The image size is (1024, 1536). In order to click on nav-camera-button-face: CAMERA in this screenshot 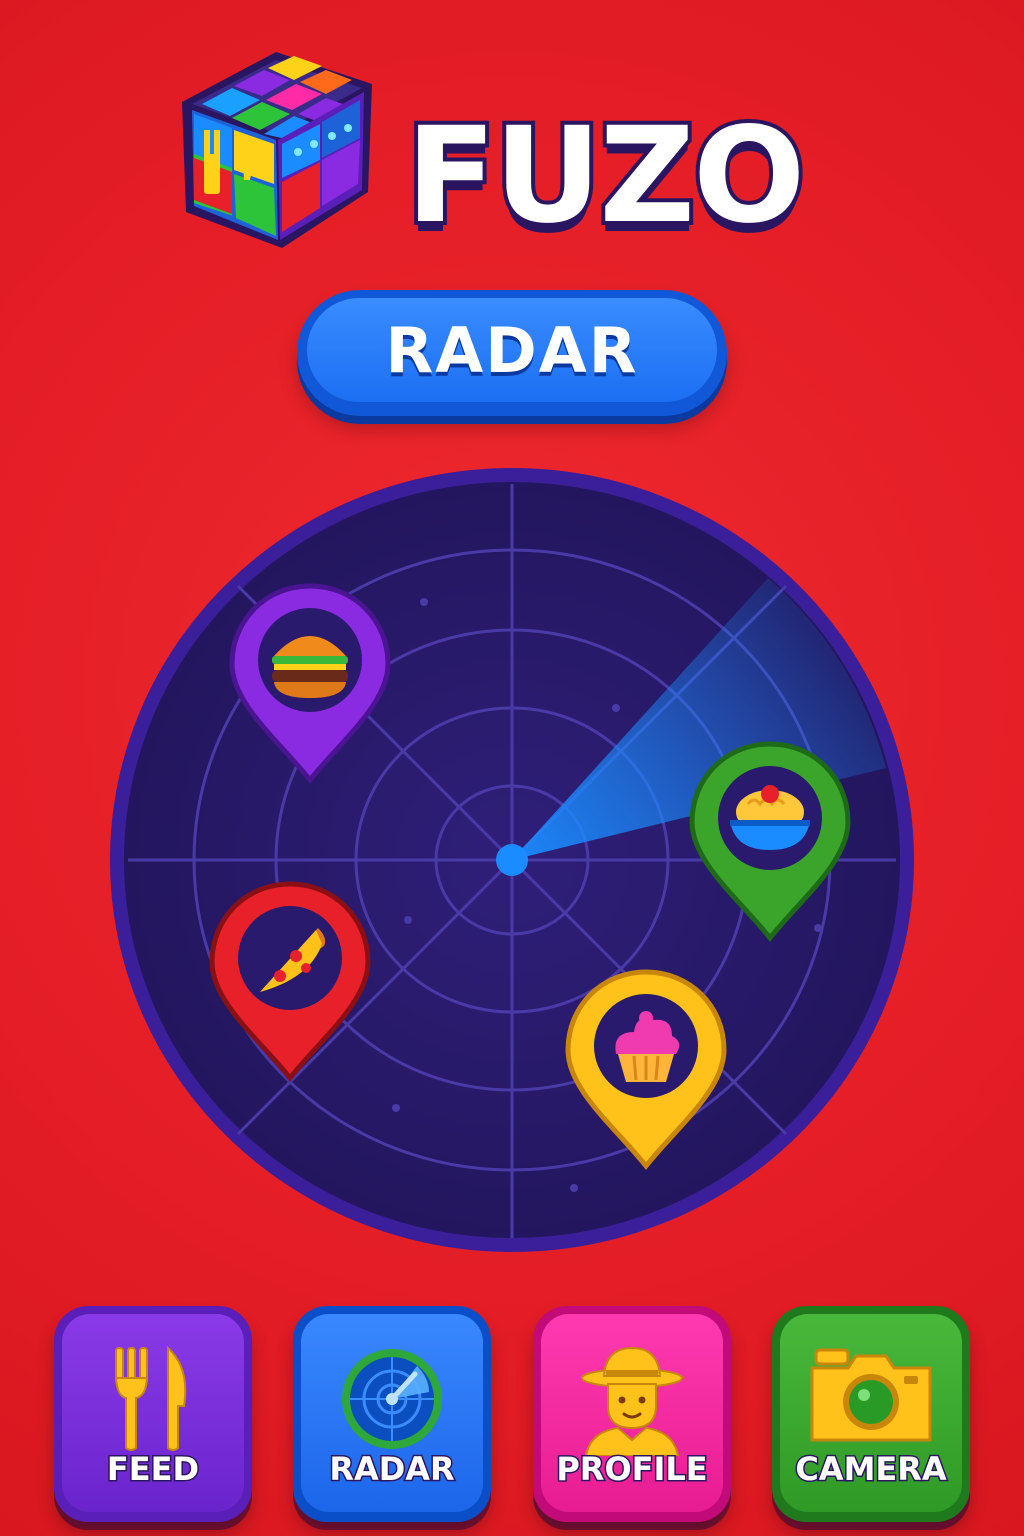, I will do `click(871, 1413)`.